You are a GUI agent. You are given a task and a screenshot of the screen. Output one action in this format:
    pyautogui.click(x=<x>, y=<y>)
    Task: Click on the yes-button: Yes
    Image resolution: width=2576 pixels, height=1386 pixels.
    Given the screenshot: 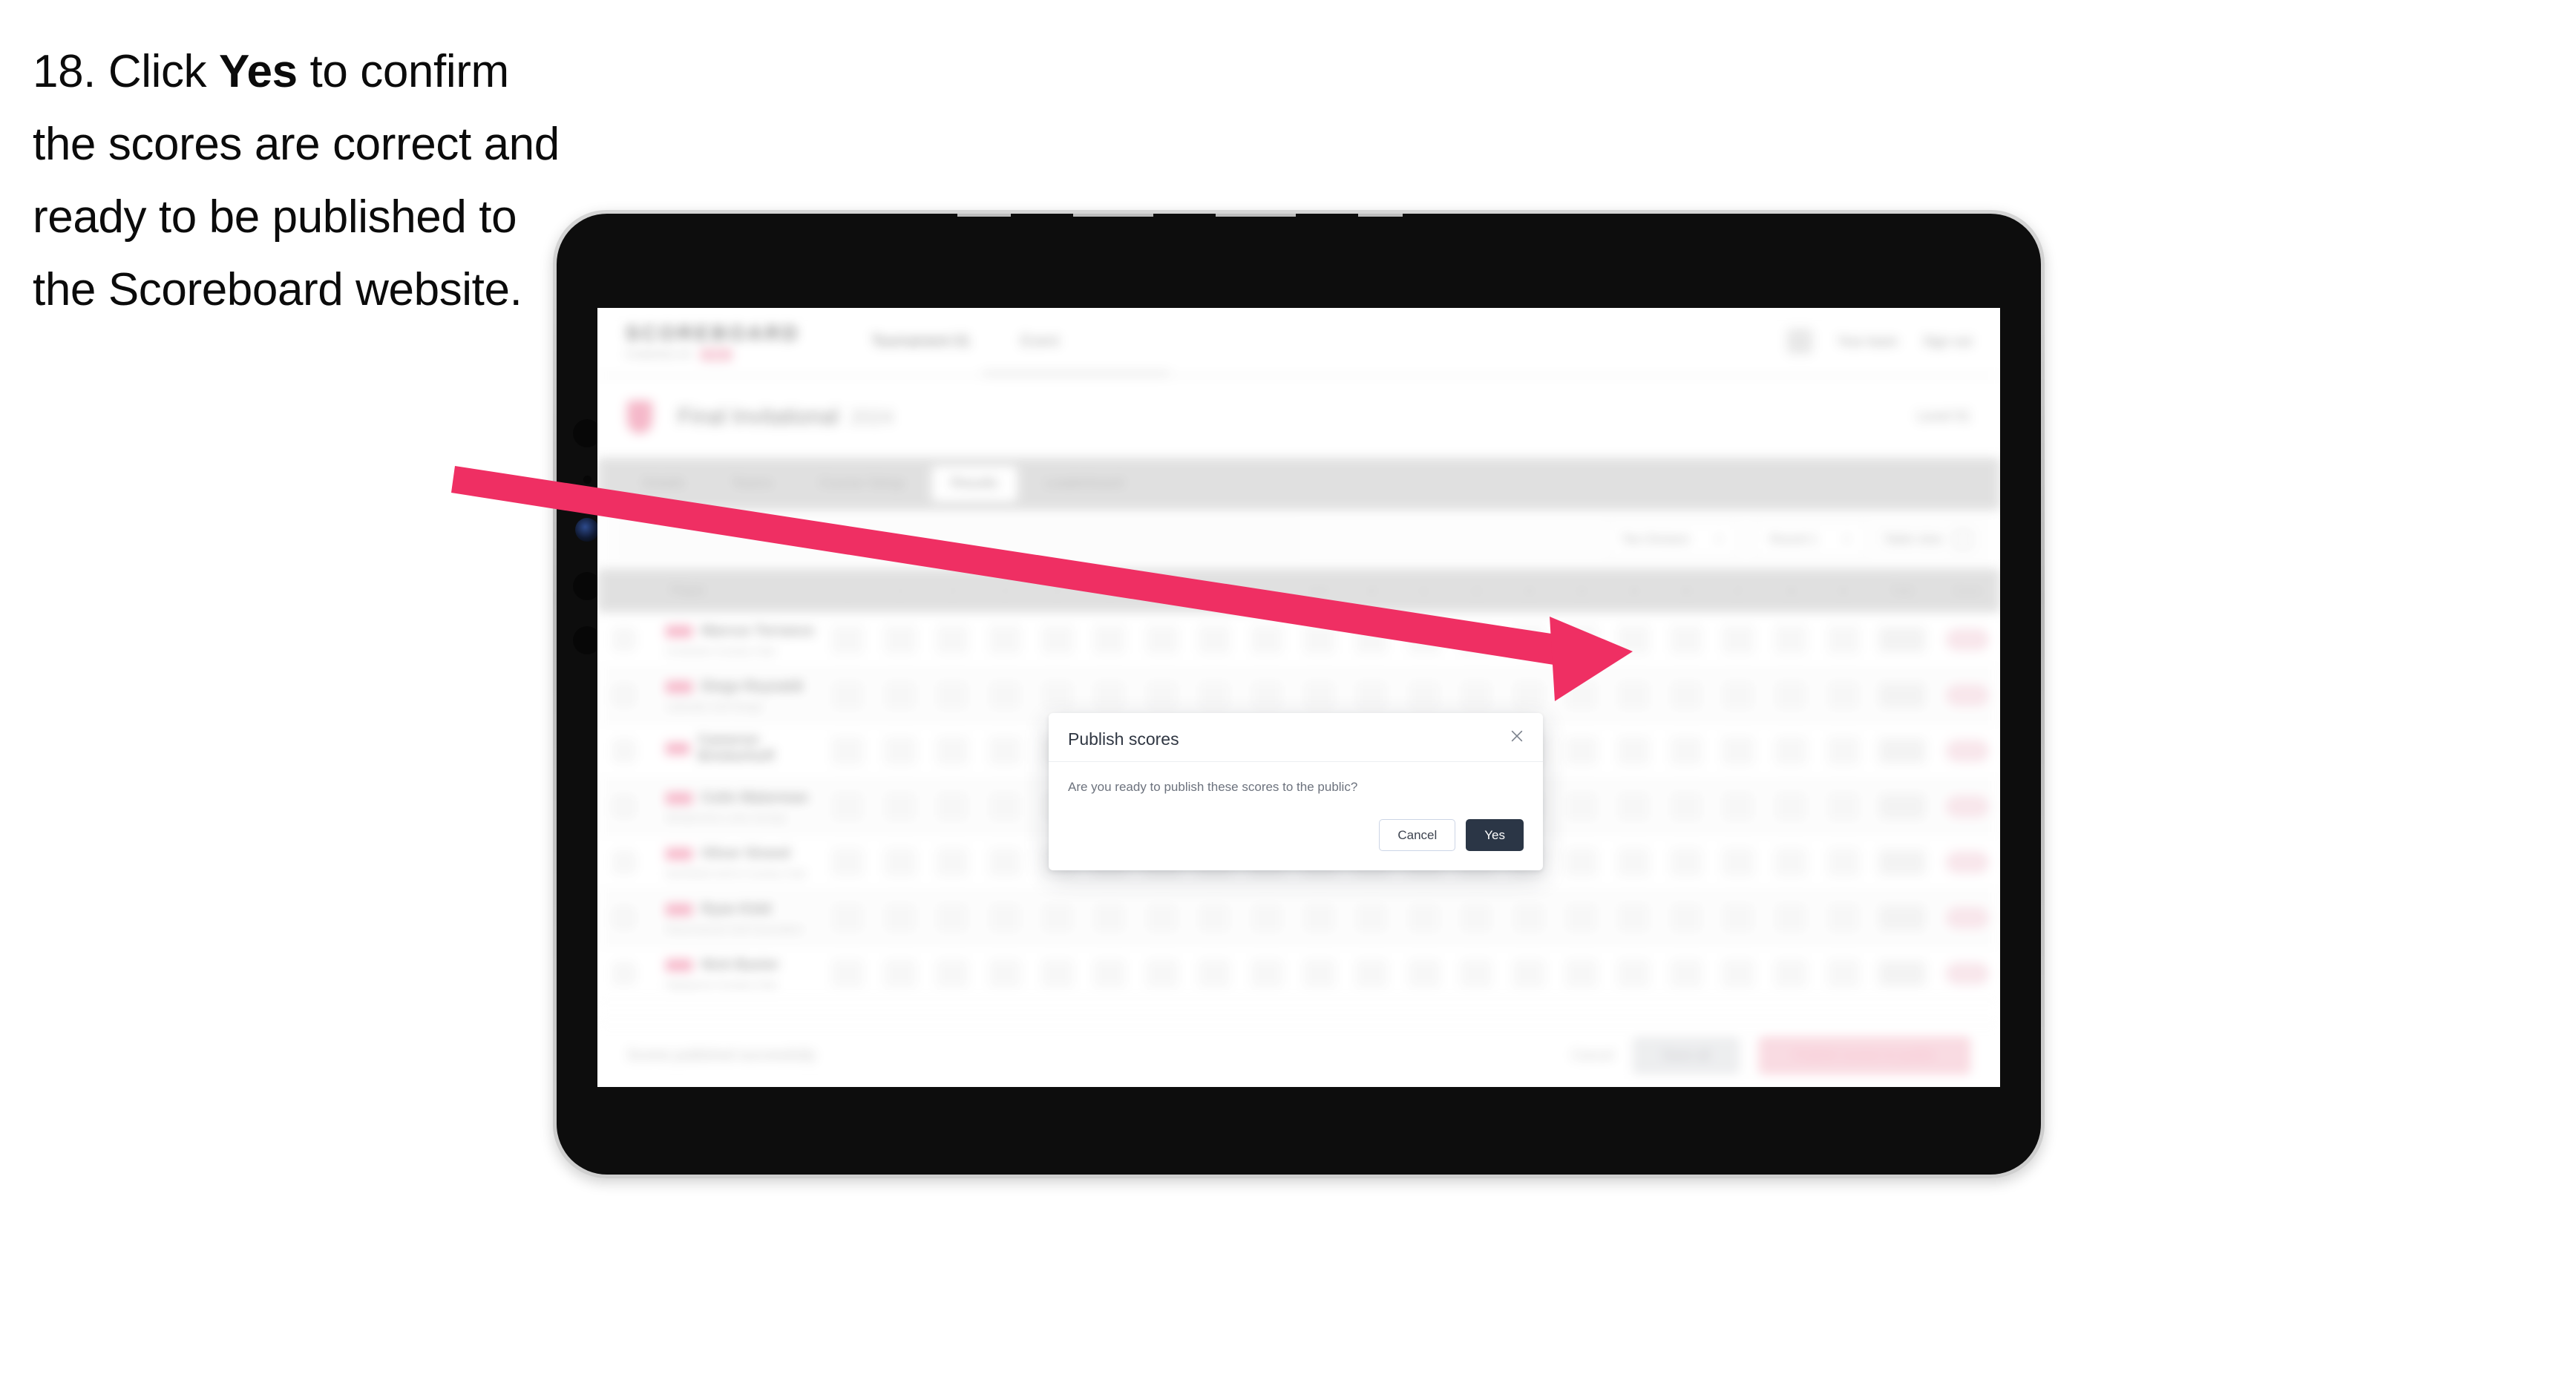 What is the action you would take?
    pyautogui.click(x=1495, y=835)
    